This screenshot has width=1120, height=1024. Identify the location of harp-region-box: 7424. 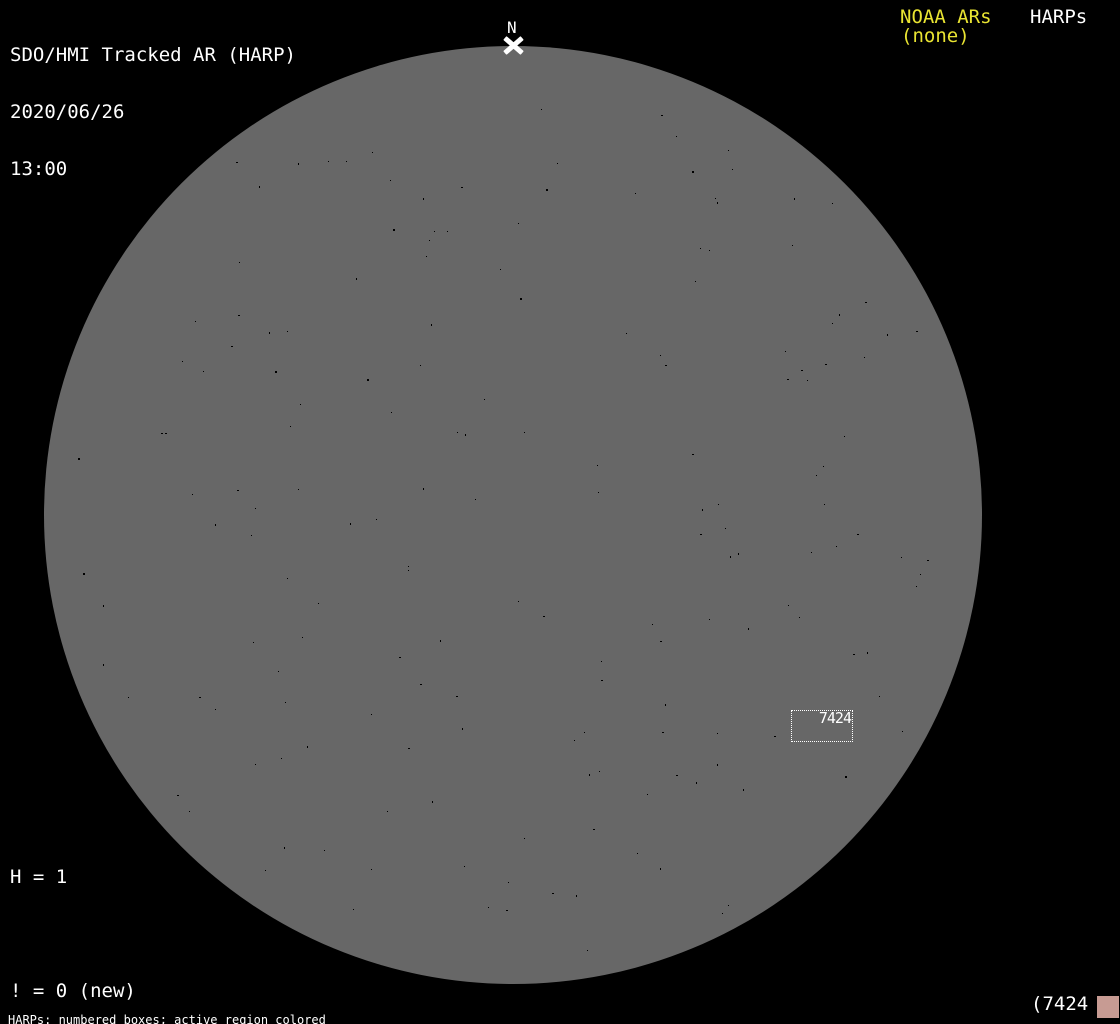
(822, 726).